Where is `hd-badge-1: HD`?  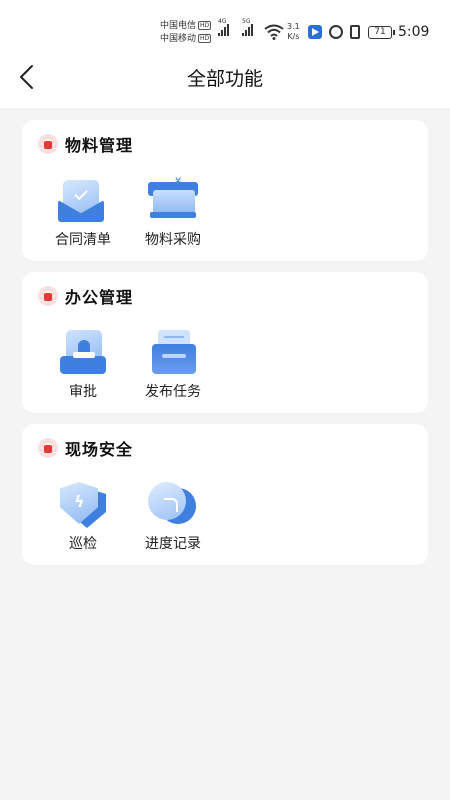
hd-badge-1: HD is located at coordinates (205, 25).